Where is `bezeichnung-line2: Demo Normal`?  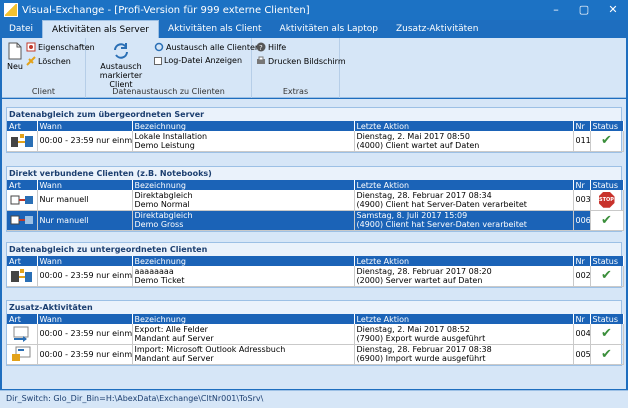 bezeichnung-line2: Demo Normal is located at coordinates (162, 204).